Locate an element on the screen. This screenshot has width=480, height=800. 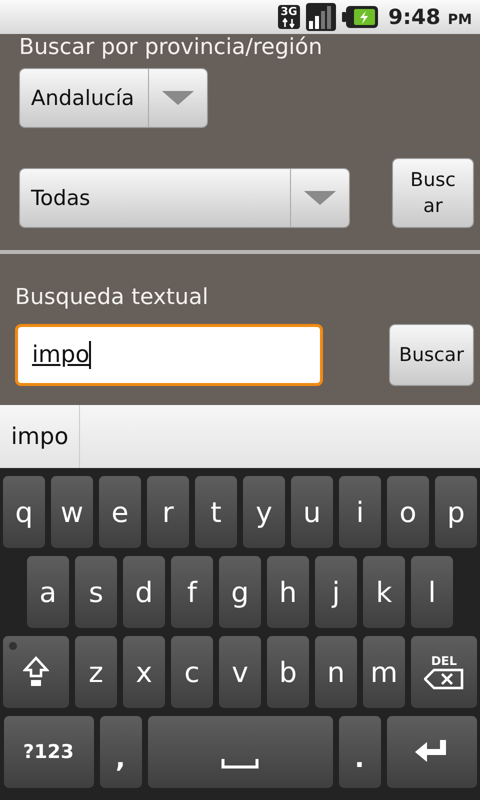
section-heading: Busqueda textual is located at coordinates (112, 298).